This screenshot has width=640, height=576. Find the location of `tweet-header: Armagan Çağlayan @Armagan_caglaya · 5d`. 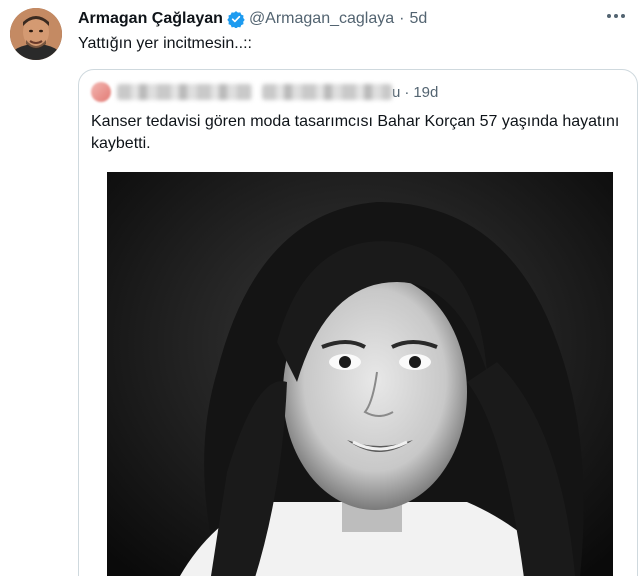

tweet-header: Armagan Çağlayan @Armagan_caglaya · 5d is located at coordinates (252, 19).